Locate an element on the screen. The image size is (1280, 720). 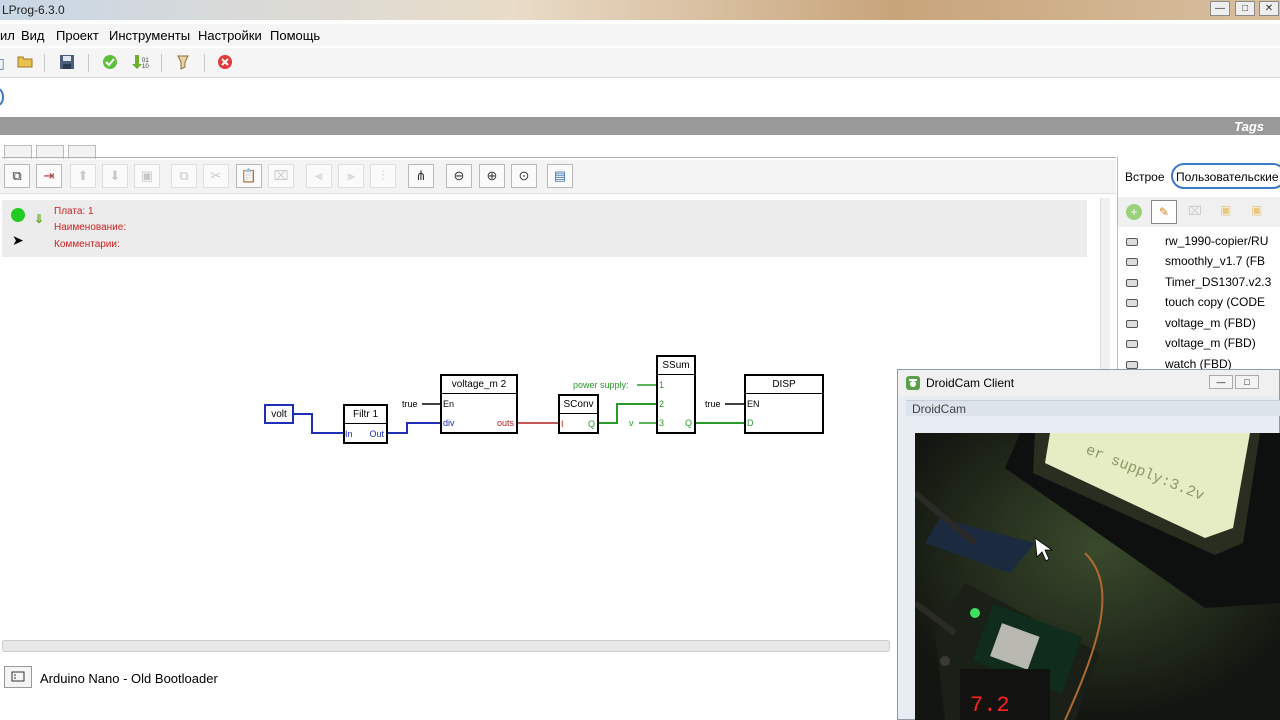
tab-user: Пользовательские is located at coordinates (1225, 176).